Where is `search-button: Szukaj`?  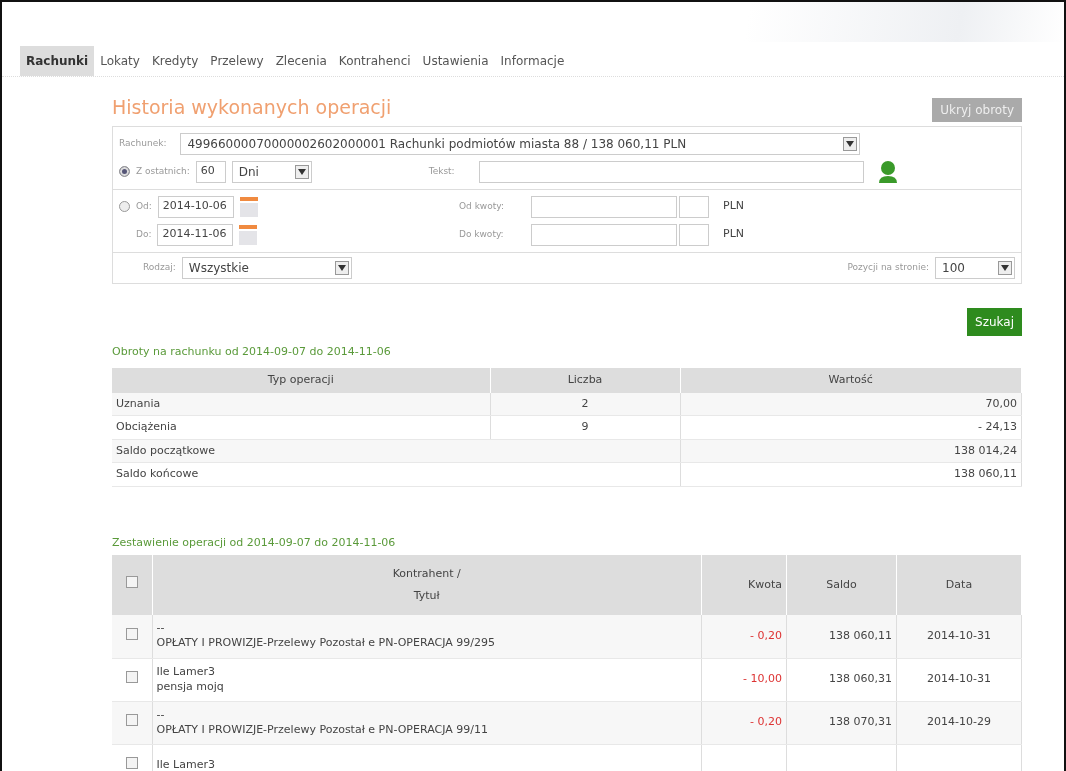 search-button: Szukaj is located at coordinates (994, 321).